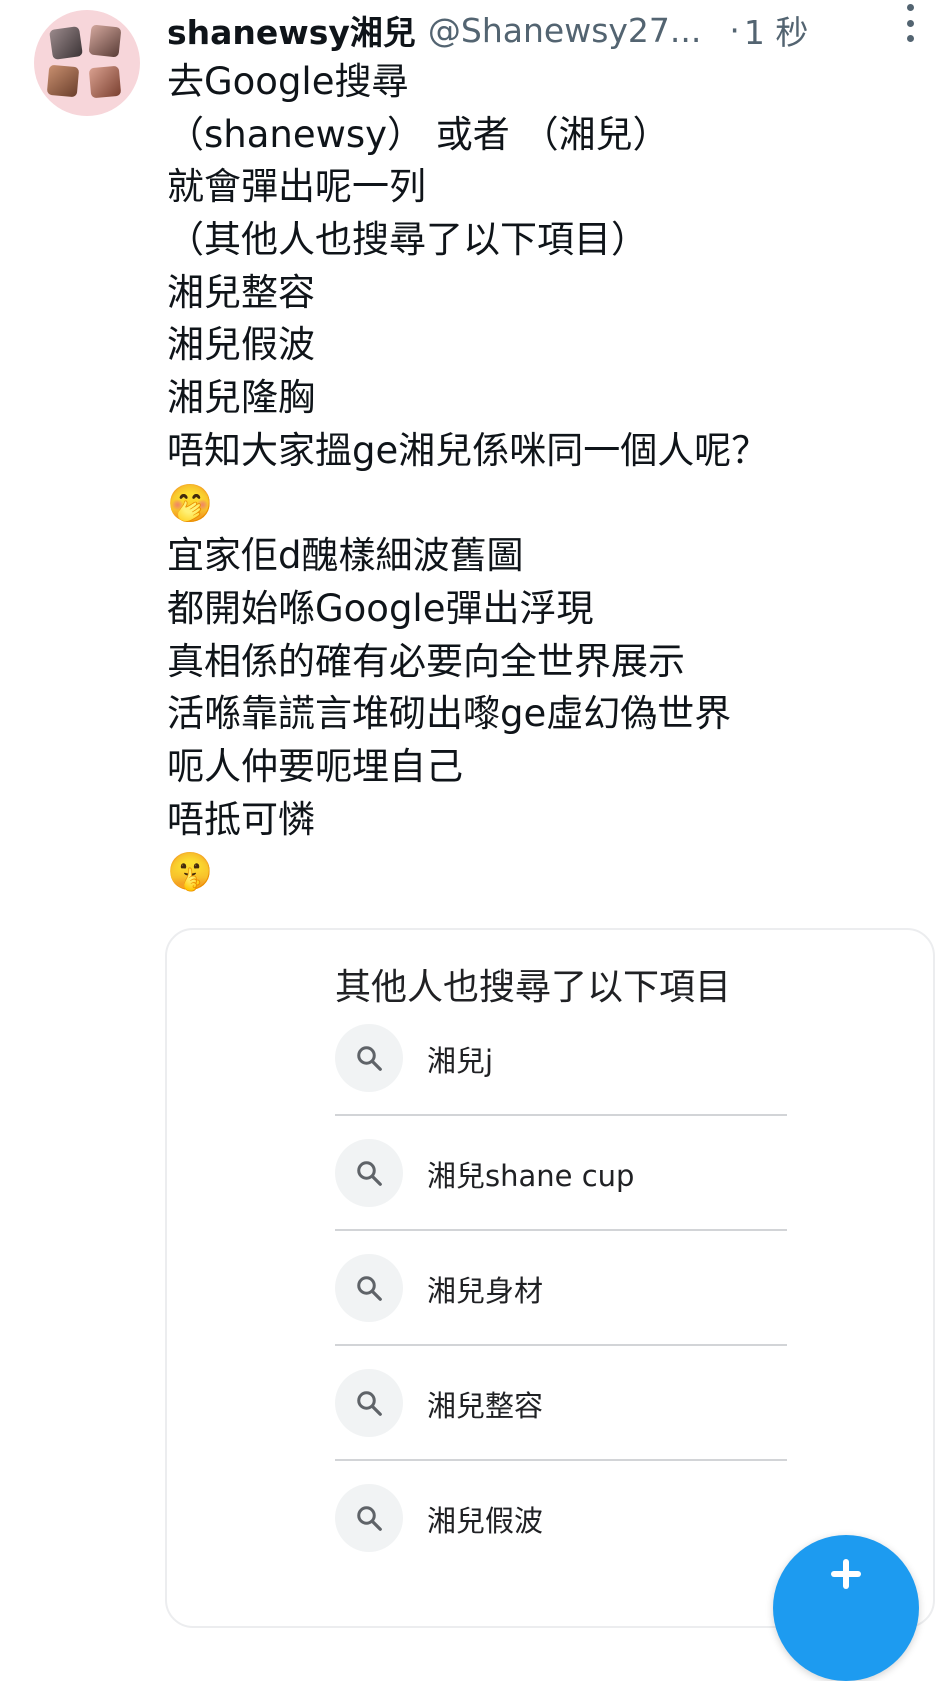 The image size is (935, 1681). Describe the element at coordinates (846, 1574) in the screenshot. I see `plus-icon` at that location.